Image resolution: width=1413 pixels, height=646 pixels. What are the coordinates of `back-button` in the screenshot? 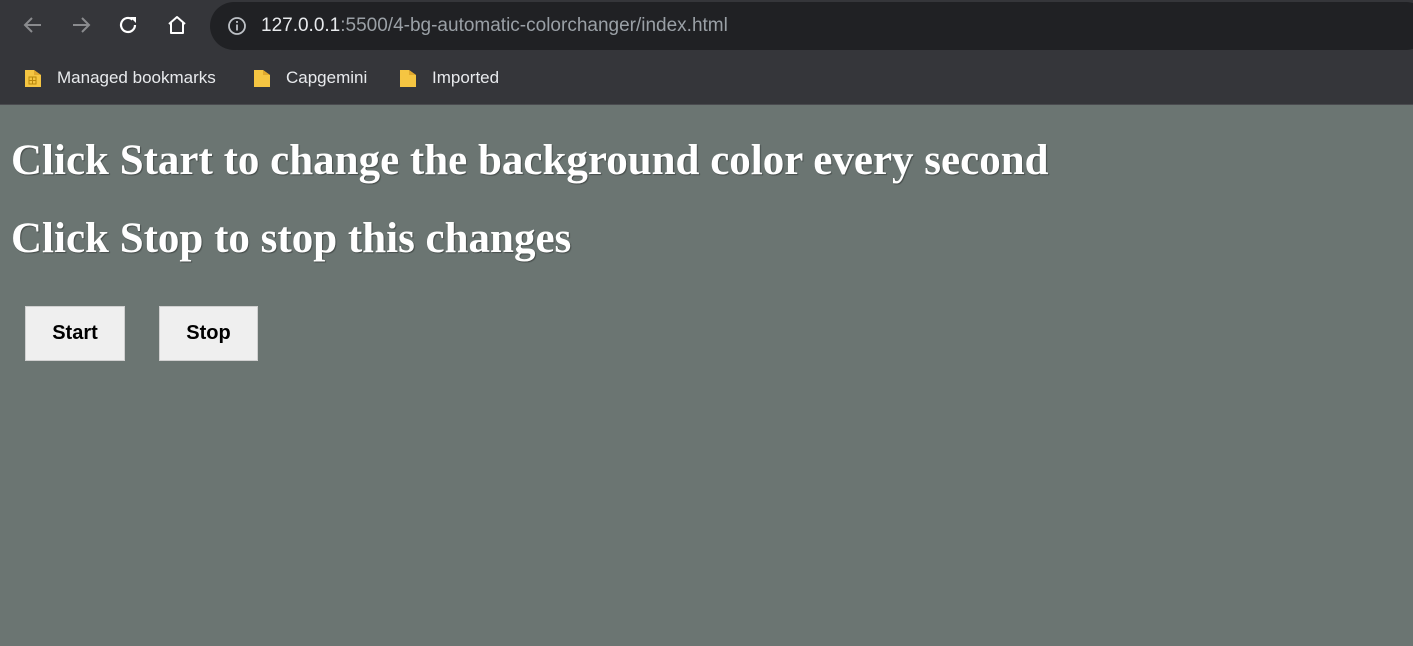 It's located at (33, 25).